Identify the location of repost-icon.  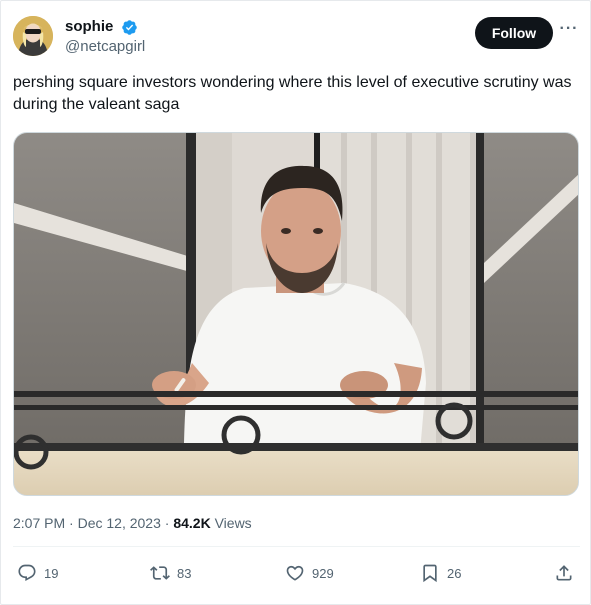
(160, 573).